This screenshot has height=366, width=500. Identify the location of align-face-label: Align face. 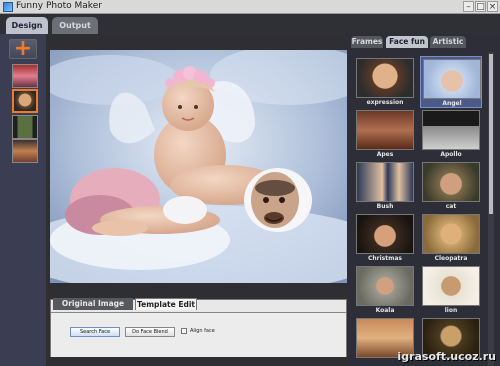
(202, 331).